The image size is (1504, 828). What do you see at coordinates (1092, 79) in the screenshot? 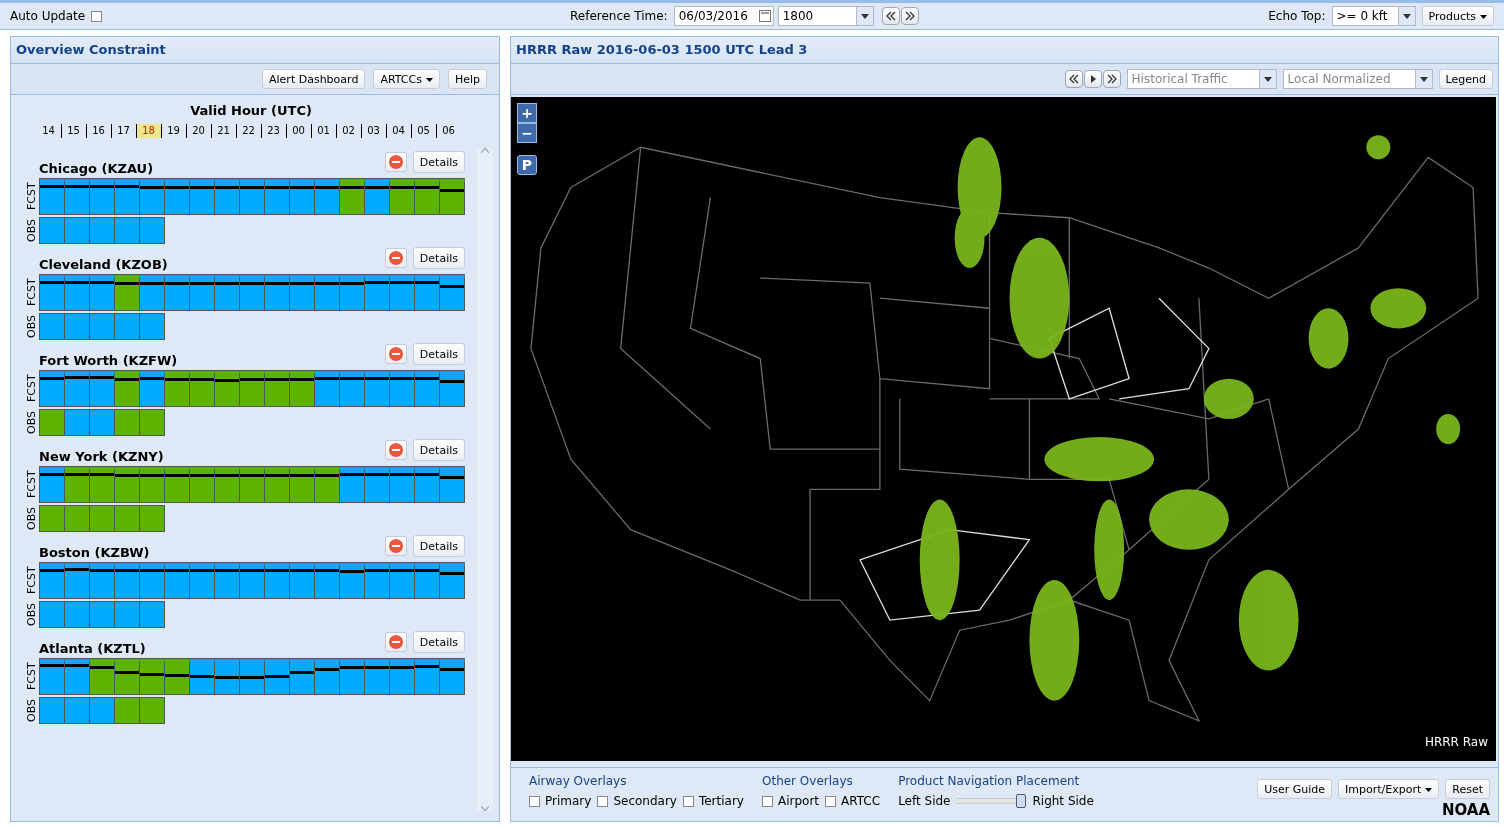
I see `play-button` at bounding box center [1092, 79].